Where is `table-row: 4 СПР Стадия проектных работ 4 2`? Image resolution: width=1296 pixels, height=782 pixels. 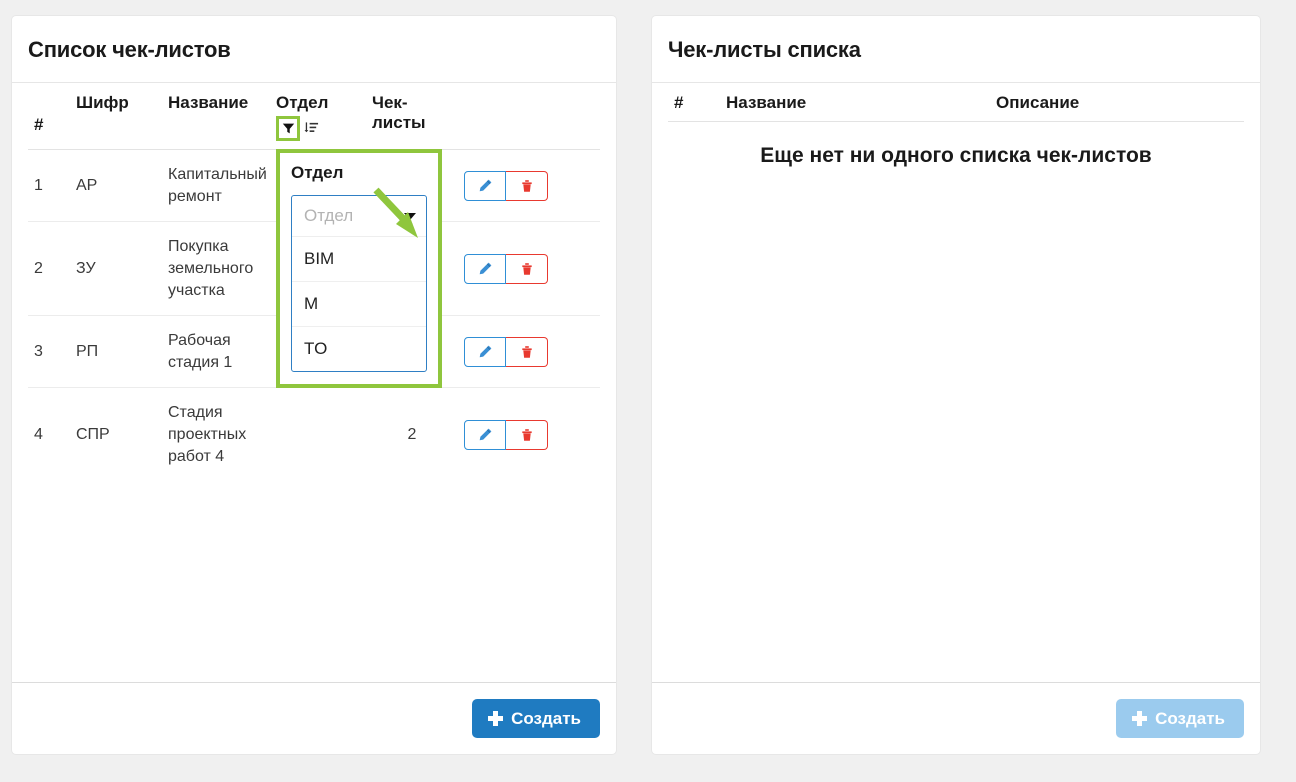 table-row: 4 СПР Стадия проектных работ 4 2 is located at coordinates (314, 434).